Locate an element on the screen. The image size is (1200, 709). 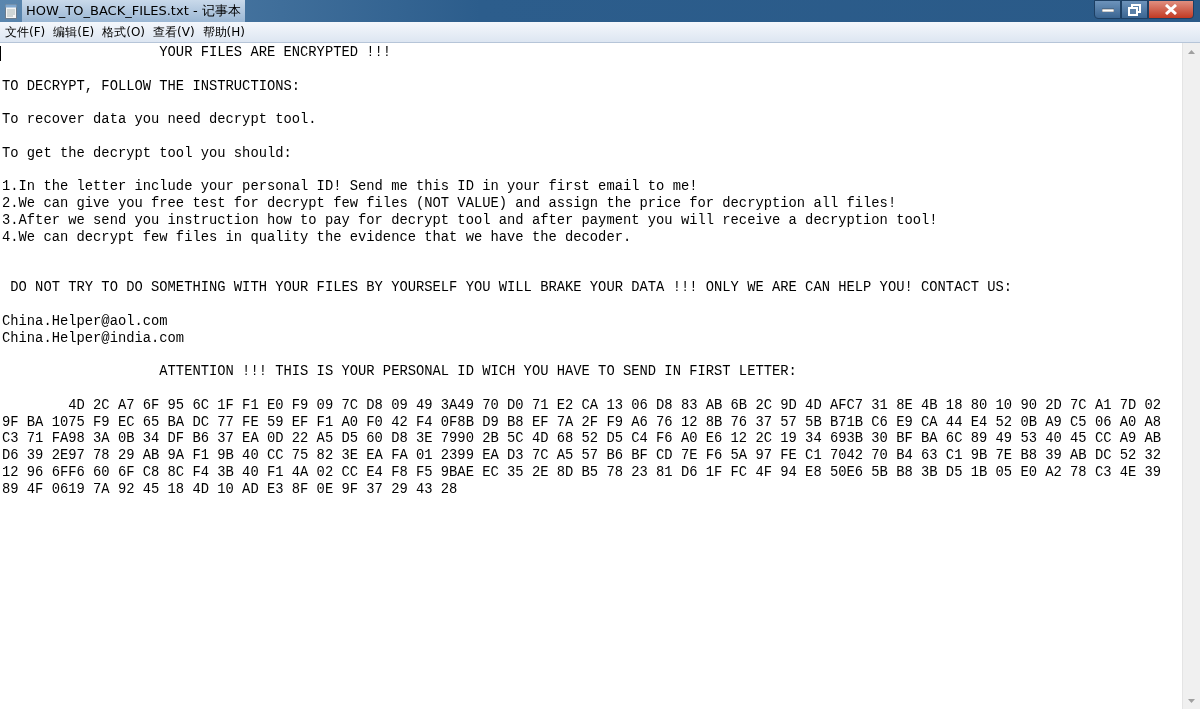
menu-item: 文件(F) is located at coordinates (25, 32).